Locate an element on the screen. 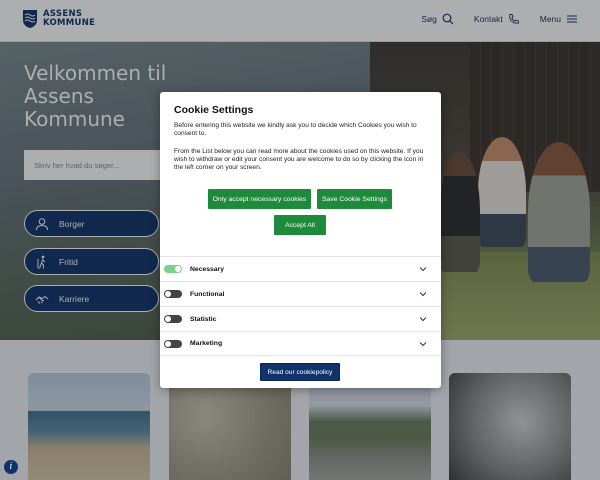 Image resolution: width=600 pixels, height=480 pixels. cookie-dialog-title: Cookie Settings is located at coordinates (214, 110).